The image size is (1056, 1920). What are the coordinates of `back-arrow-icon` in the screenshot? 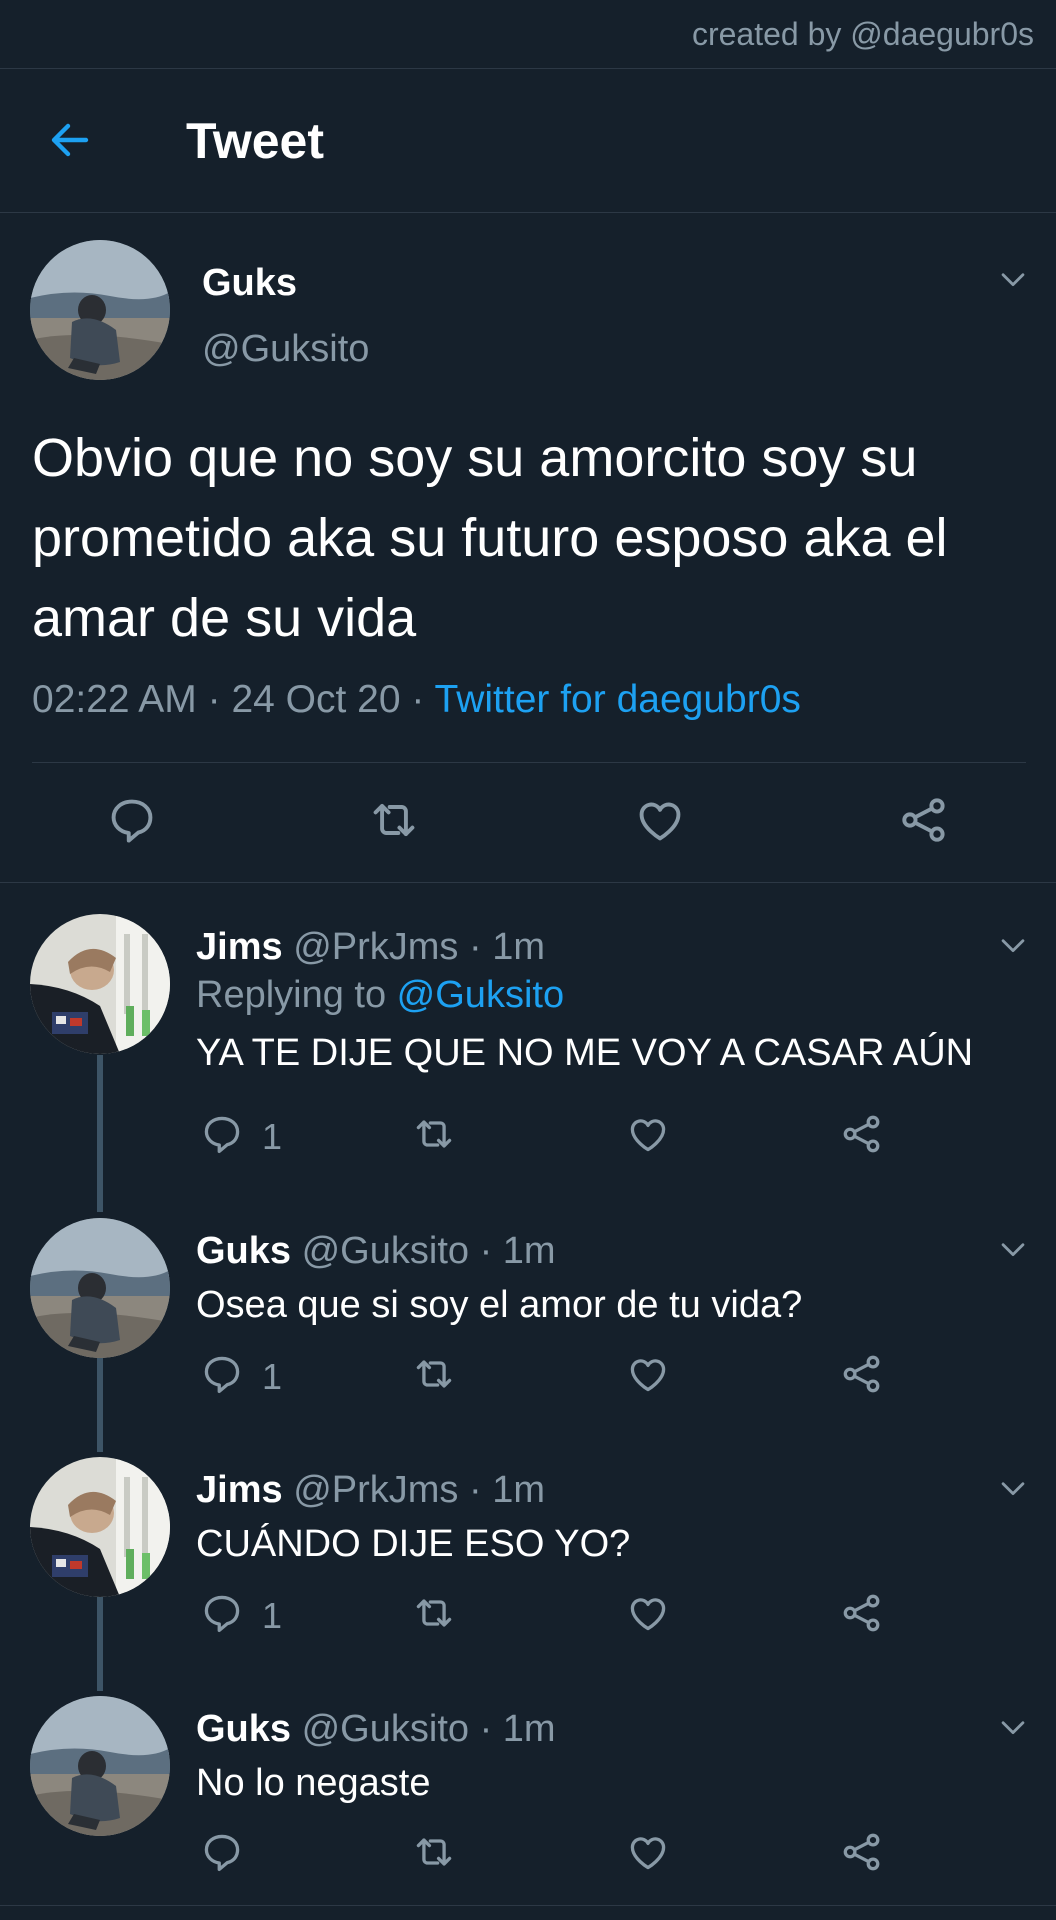 It's located at (70, 140).